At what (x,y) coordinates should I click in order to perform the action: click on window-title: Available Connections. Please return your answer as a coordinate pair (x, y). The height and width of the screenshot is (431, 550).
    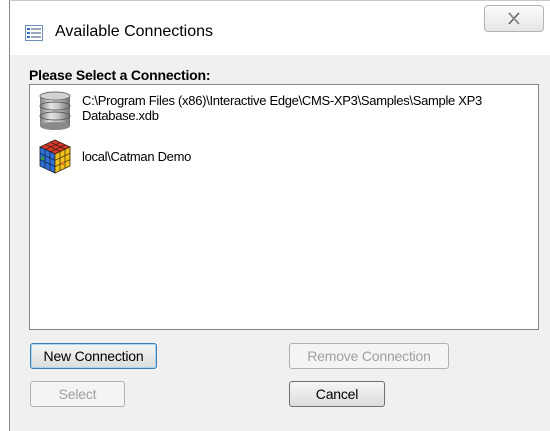
    Looking at the image, I should click on (134, 31).